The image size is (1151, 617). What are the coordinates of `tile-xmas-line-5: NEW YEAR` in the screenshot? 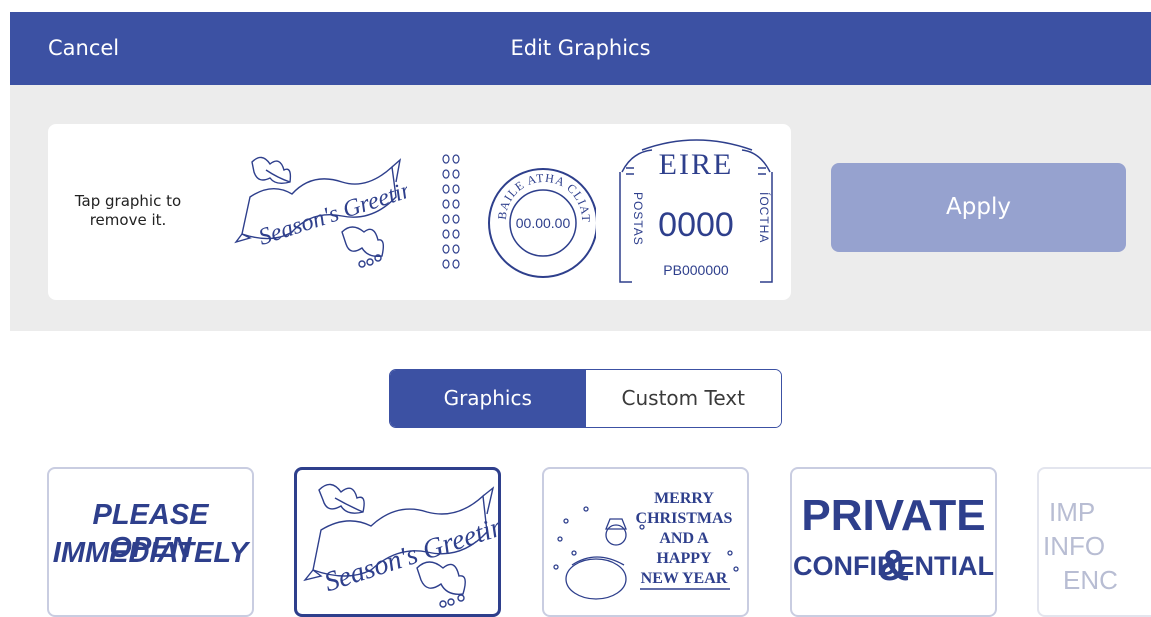 It's located at (684, 578).